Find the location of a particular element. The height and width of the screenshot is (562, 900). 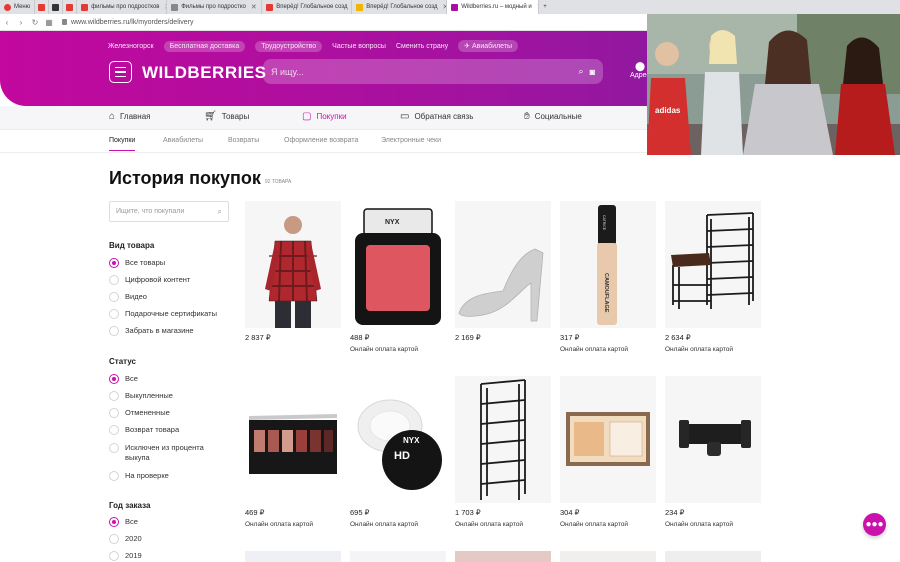

product-card: NYX HD 695 ₽ Онлайн оплата картой is located at coordinates (398, 452).